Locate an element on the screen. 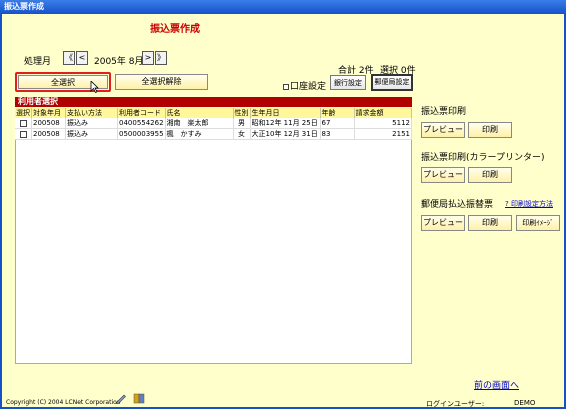 Image resolution: width=566 pixels, height=409 pixels. transfer-preview-button: プレビュー is located at coordinates (443, 130).